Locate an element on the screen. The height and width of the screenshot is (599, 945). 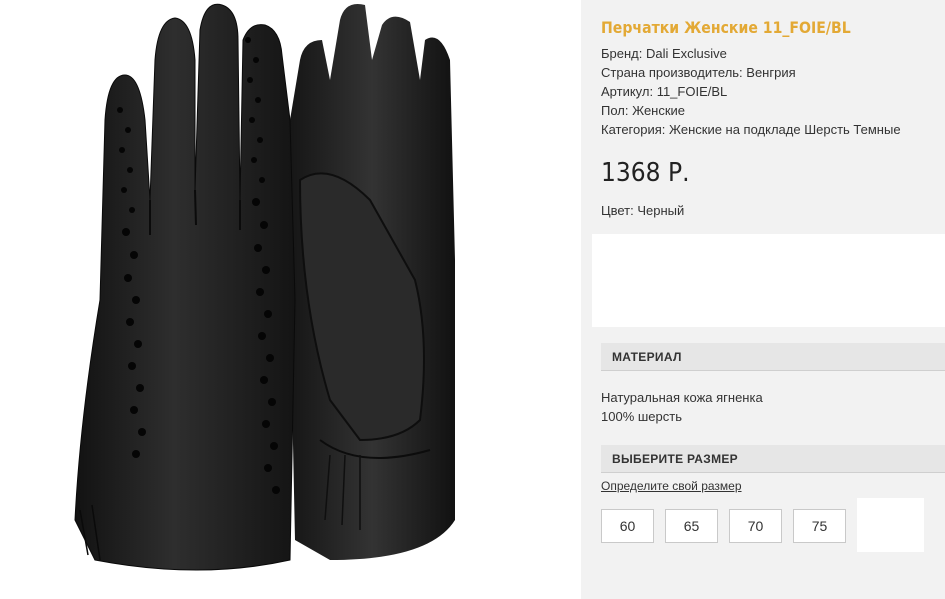
size-option-65: 65 is located at coordinates (691, 526).